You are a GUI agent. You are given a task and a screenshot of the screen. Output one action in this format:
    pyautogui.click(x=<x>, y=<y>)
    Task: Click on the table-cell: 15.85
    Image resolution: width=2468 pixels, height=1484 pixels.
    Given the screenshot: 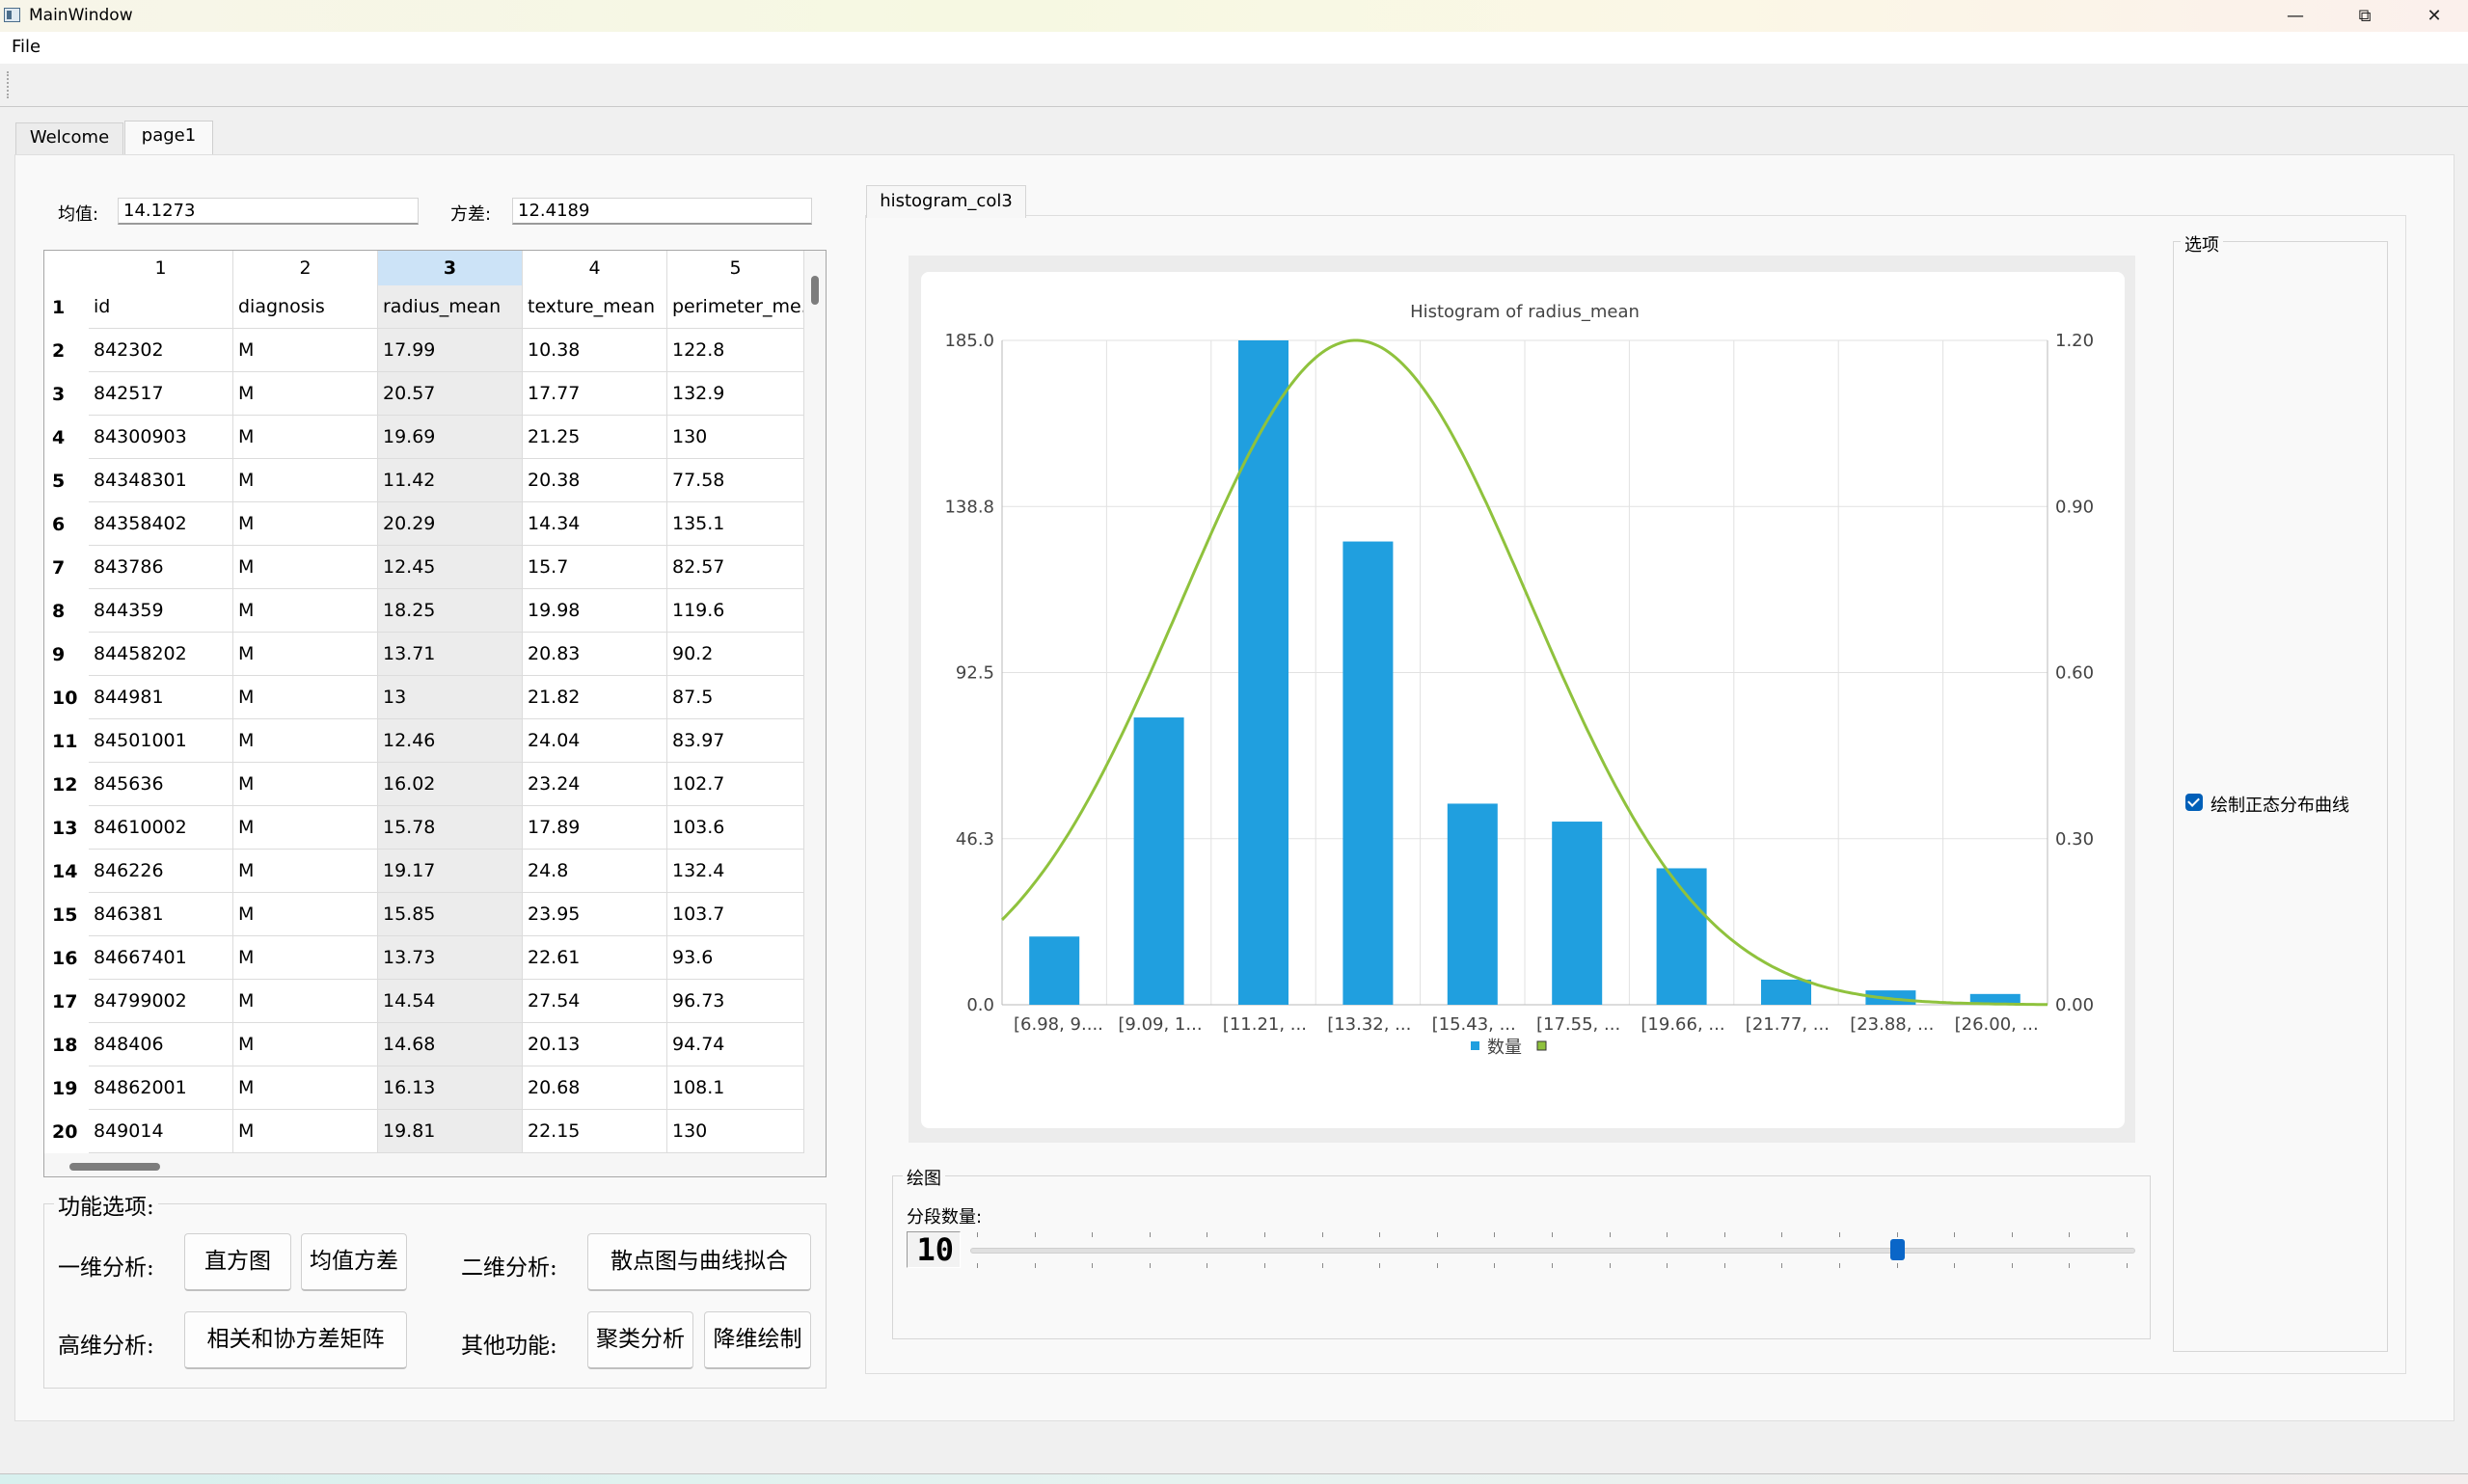 What is the action you would take?
    pyautogui.click(x=450, y=914)
    